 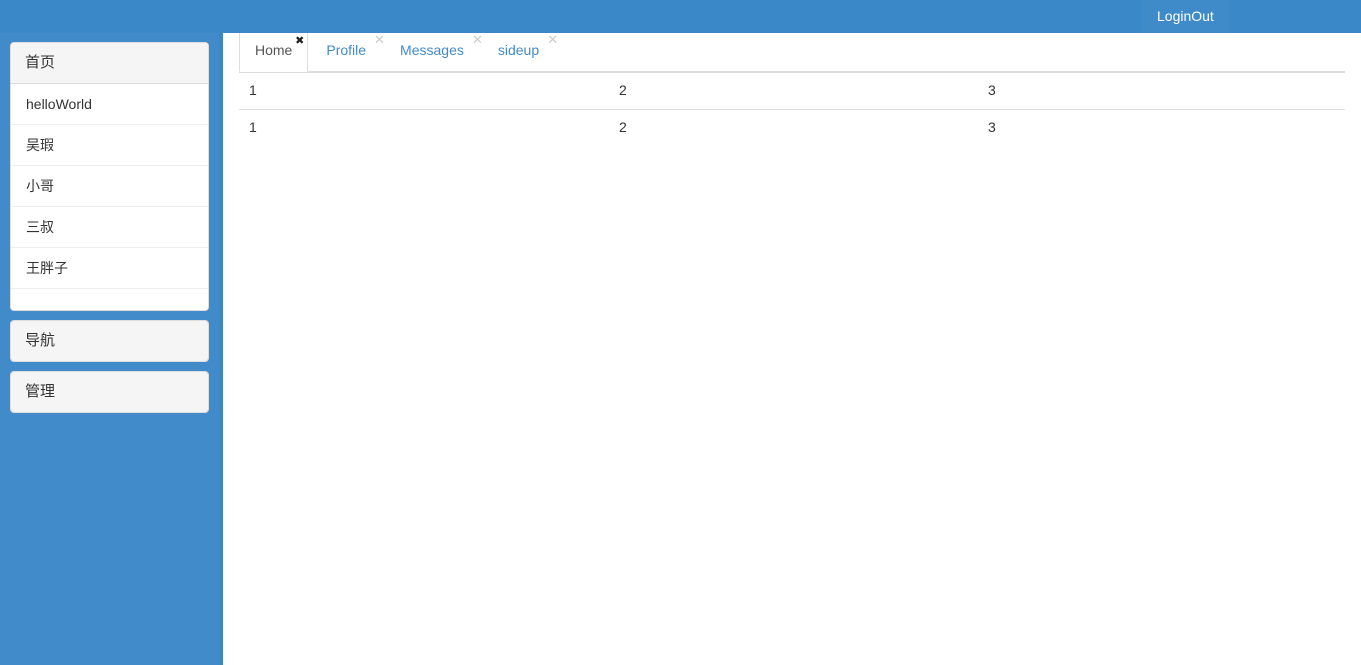 What do you see at coordinates (109, 63) in the screenshot?
I see `sidebar-panel-heading-home: 首页` at bounding box center [109, 63].